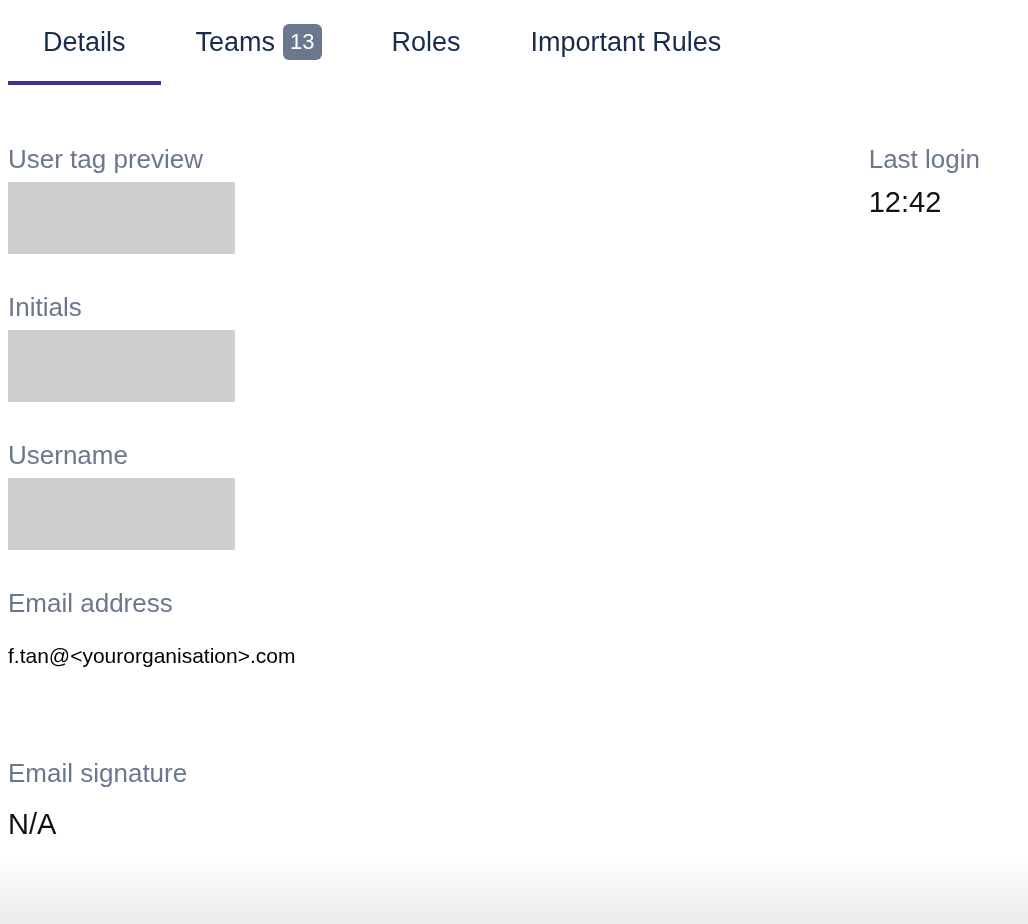 This screenshot has width=1028, height=924. What do you see at coordinates (84, 42) in the screenshot?
I see `tab: Details` at bounding box center [84, 42].